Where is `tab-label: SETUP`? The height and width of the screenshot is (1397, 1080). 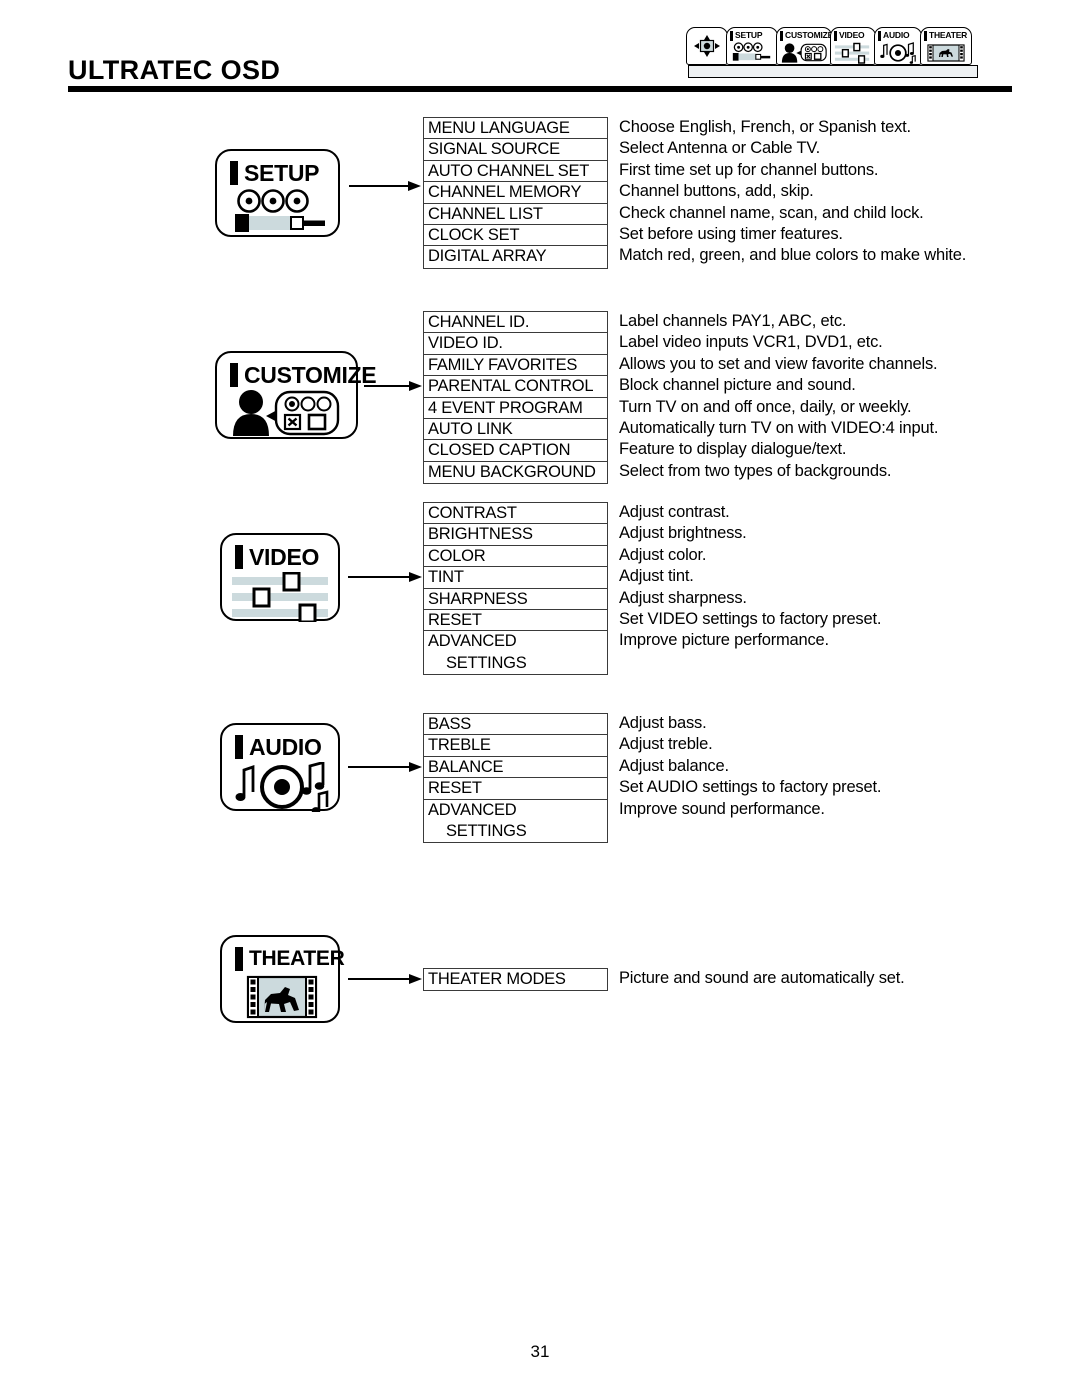 tab-label: SETUP is located at coordinates (749, 35).